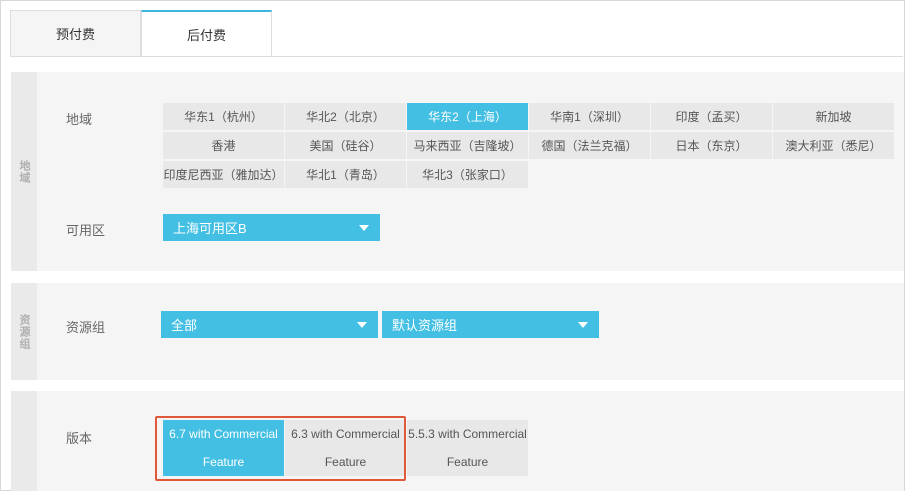  What do you see at coordinates (223, 116) in the screenshot?
I see `region-option: 华东1（杭州）` at bounding box center [223, 116].